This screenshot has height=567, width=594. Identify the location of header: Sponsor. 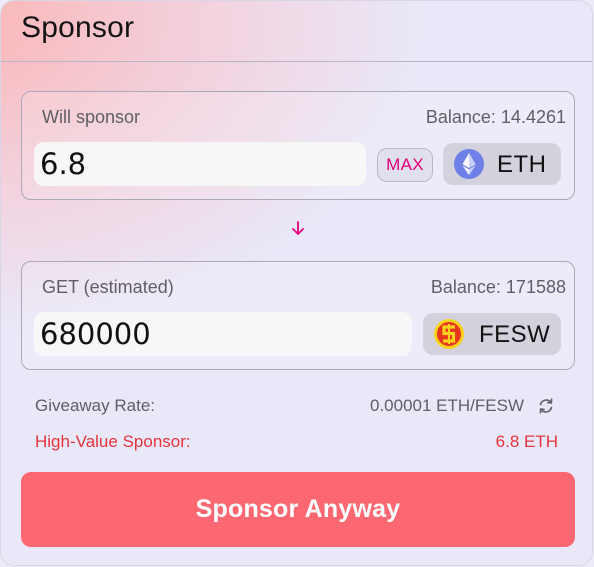
(296, 31).